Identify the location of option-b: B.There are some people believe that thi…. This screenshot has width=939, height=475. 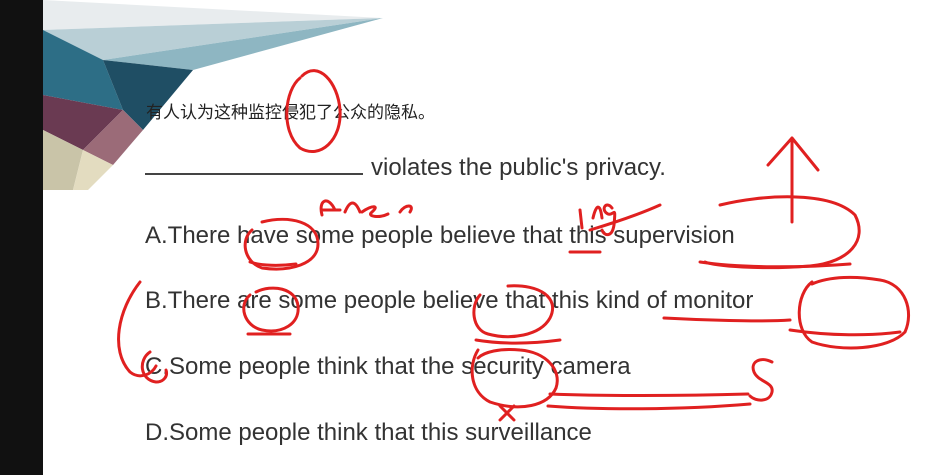
(449, 301).